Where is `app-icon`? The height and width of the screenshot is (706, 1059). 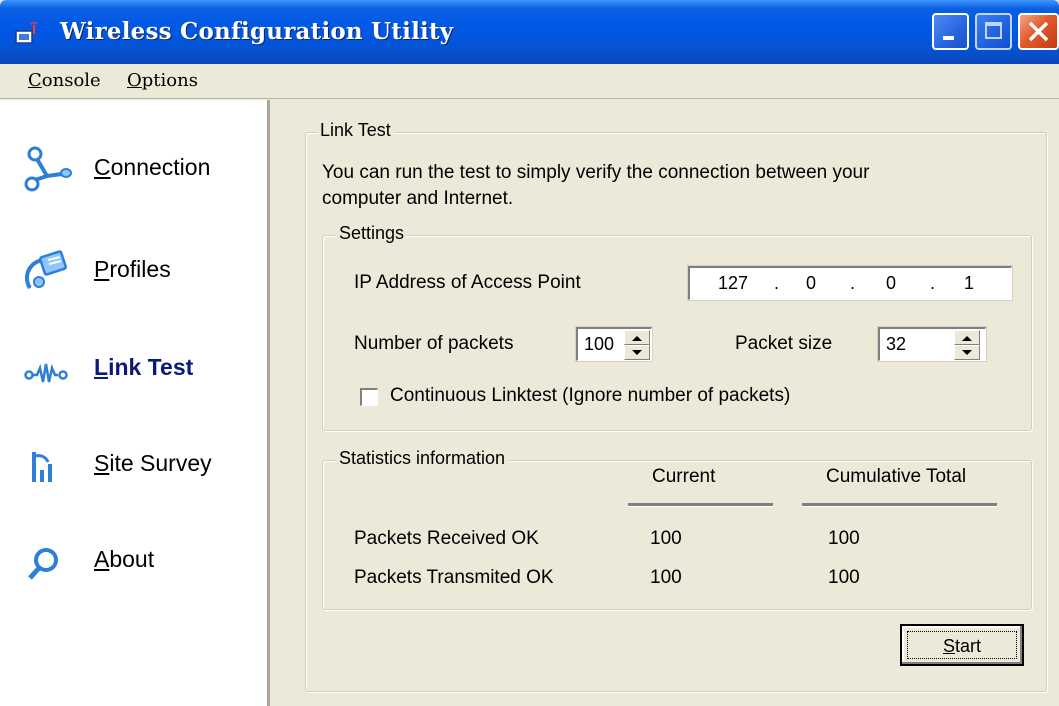 app-icon is located at coordinates (26, 33).